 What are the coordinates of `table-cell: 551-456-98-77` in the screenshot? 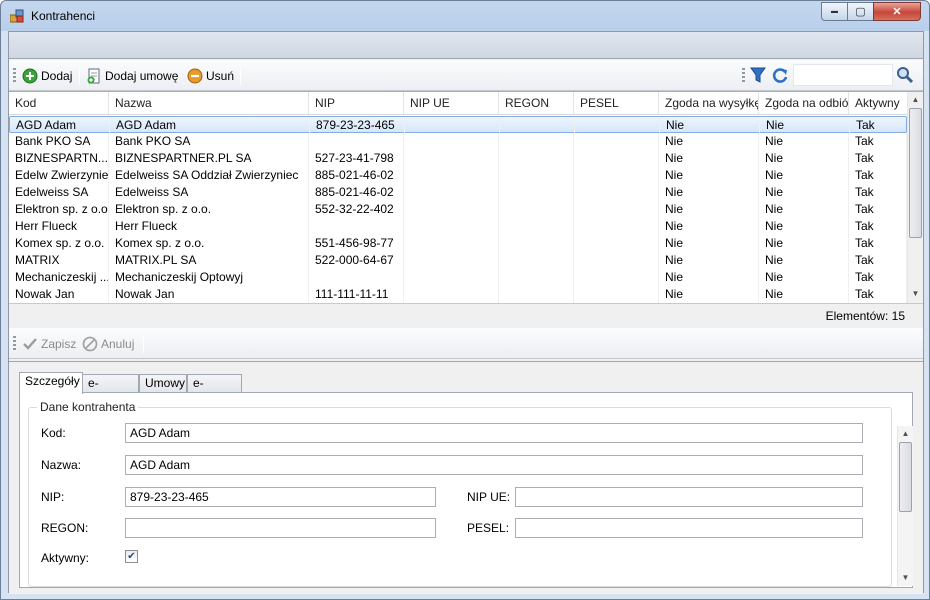 It's located at (356, 243).